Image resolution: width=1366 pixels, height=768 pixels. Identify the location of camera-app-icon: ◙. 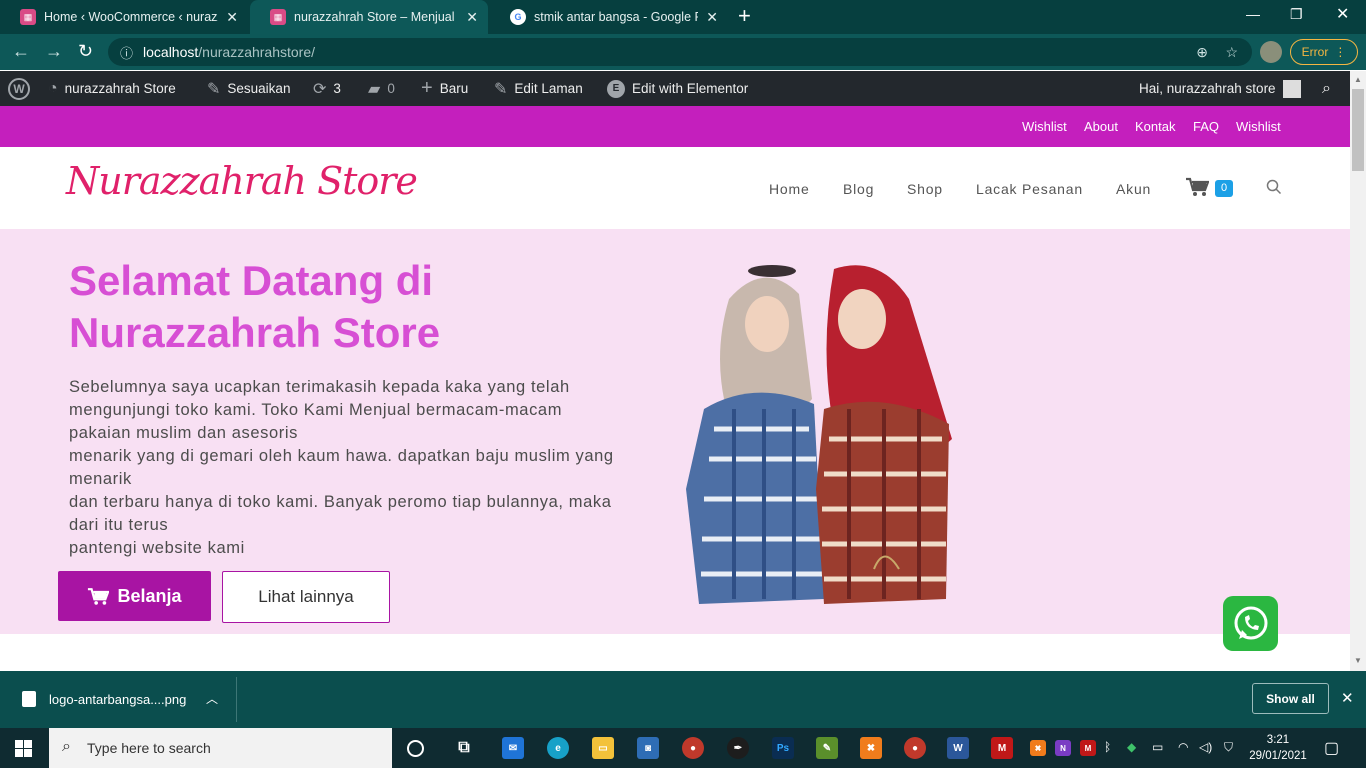
(648, 748).